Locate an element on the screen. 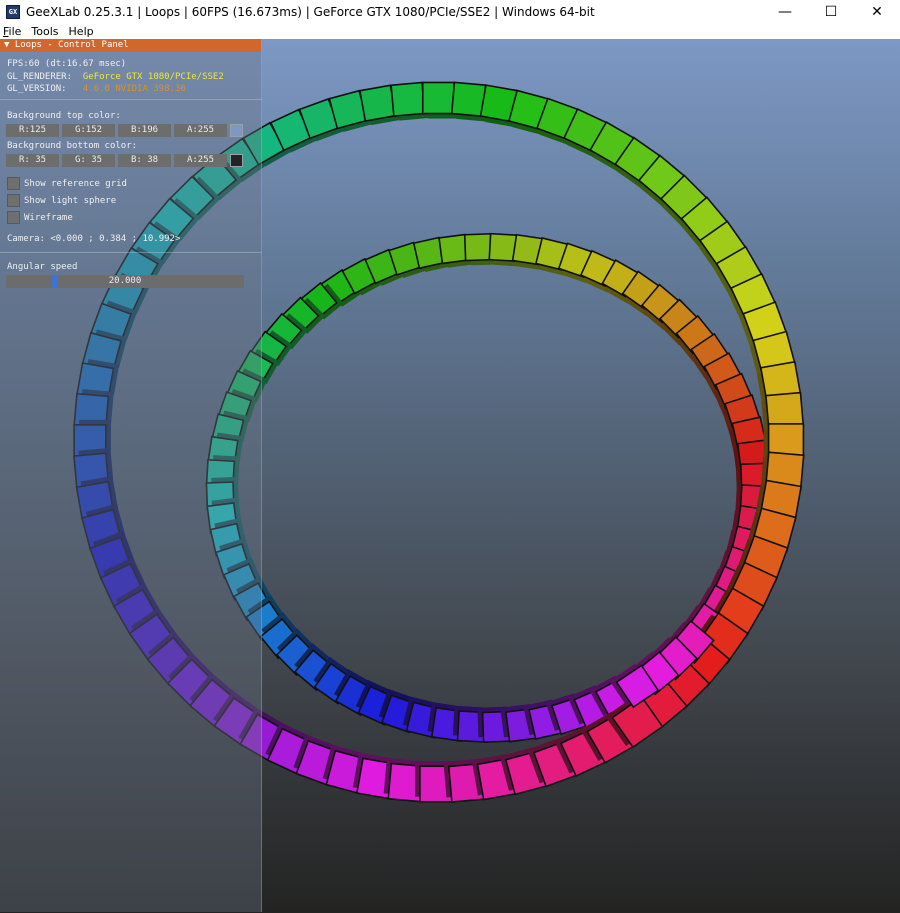 The width and height of the screenshot is (900, 913). menu-file-rest: ile is located at coordinates (15, 31).